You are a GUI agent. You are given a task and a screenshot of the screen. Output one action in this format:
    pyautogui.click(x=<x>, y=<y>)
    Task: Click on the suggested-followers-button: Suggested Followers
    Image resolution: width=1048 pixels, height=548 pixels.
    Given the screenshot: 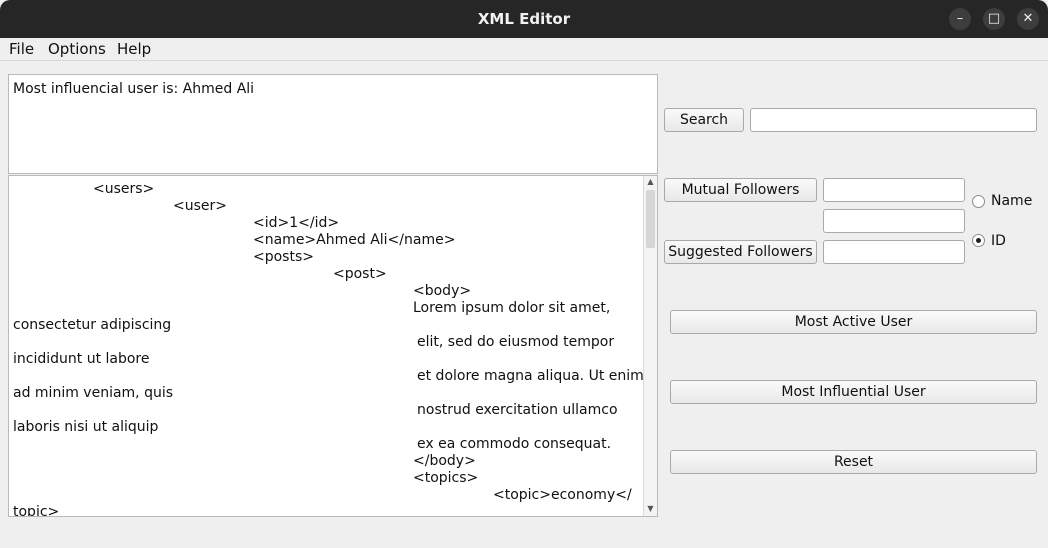 What is the action you would take?
    pyautogui.click(x=740, y=252)
    